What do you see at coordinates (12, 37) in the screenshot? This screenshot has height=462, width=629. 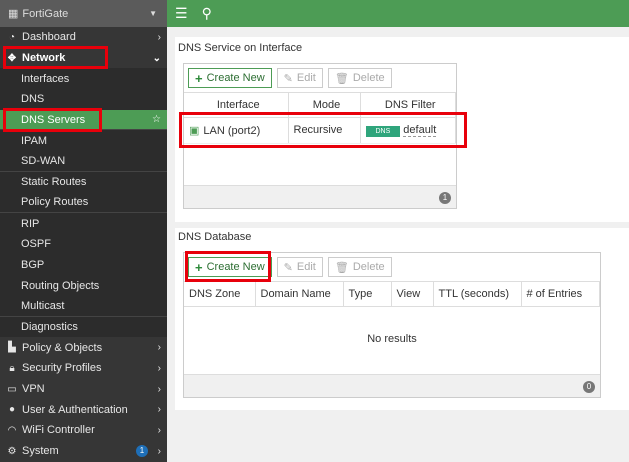 I see `dashboard-icon: ◔` at bounding box center [12, 37].